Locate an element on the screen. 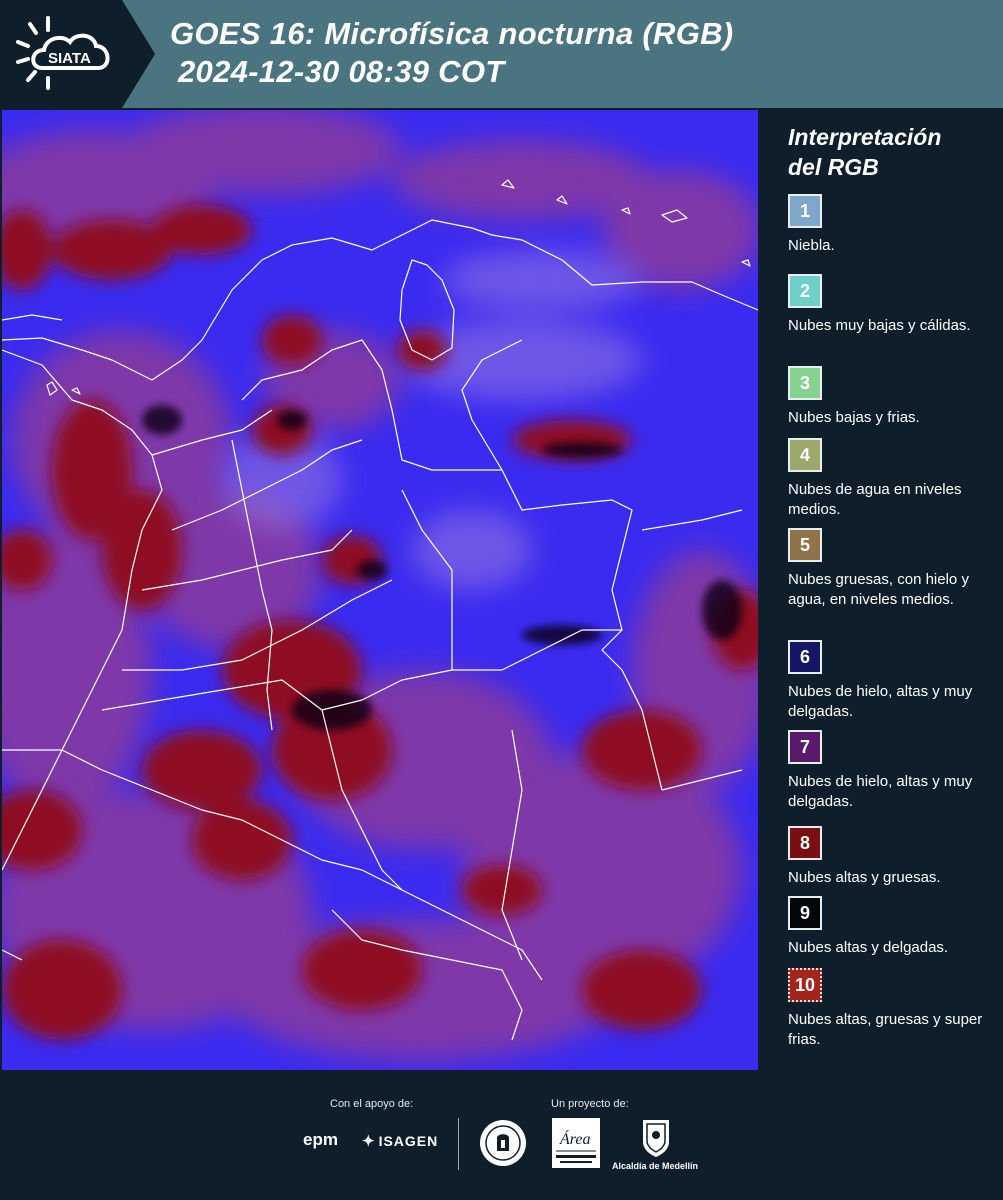 The width and height of the screenshot is (1003, 1200). legend-item-7: 7 Nubes de hielo, altas y muy delgadas. is located at coordinates (890, 771).